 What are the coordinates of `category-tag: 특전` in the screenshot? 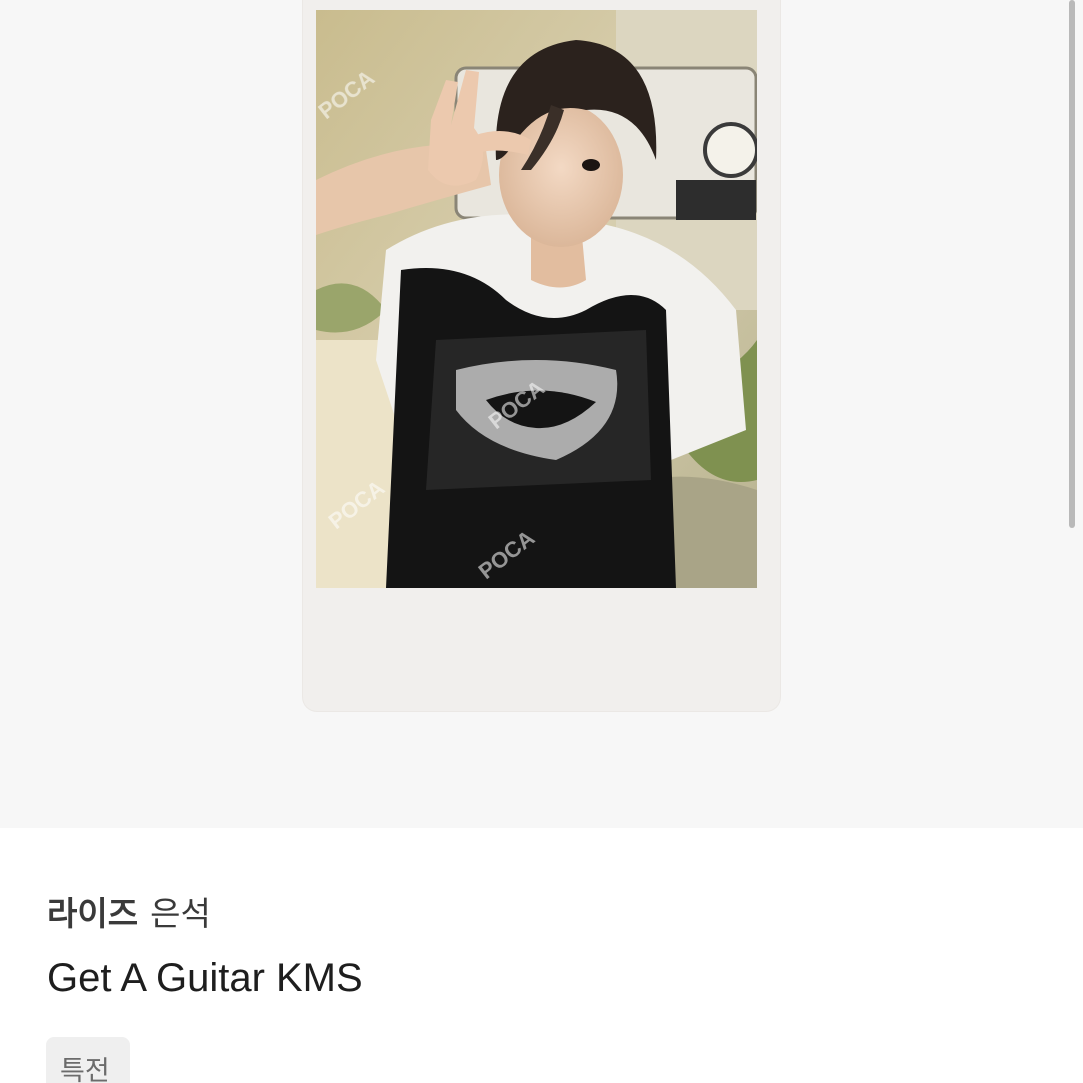 It's located at (88, 1060).